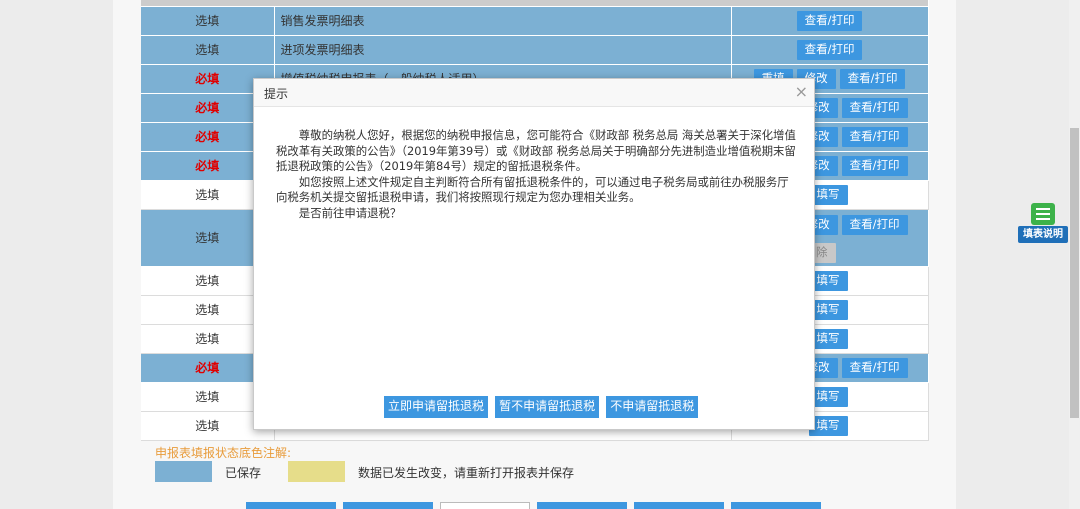  Describe the element at coordinates (276, 94) in the screenshot. I see `dialog-title: 提示` at that location.